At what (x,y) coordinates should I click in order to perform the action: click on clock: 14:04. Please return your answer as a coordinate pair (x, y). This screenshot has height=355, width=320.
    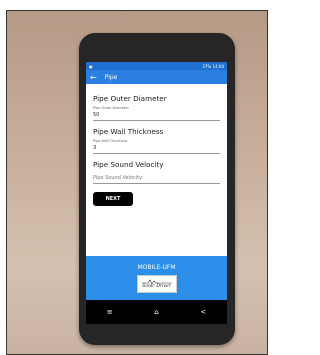
    Looking at the image, I should click on (218, 66).